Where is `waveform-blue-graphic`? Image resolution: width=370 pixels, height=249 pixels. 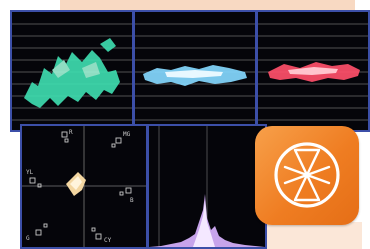 waveform-blue-graphic is located at coordinates (195, 72).